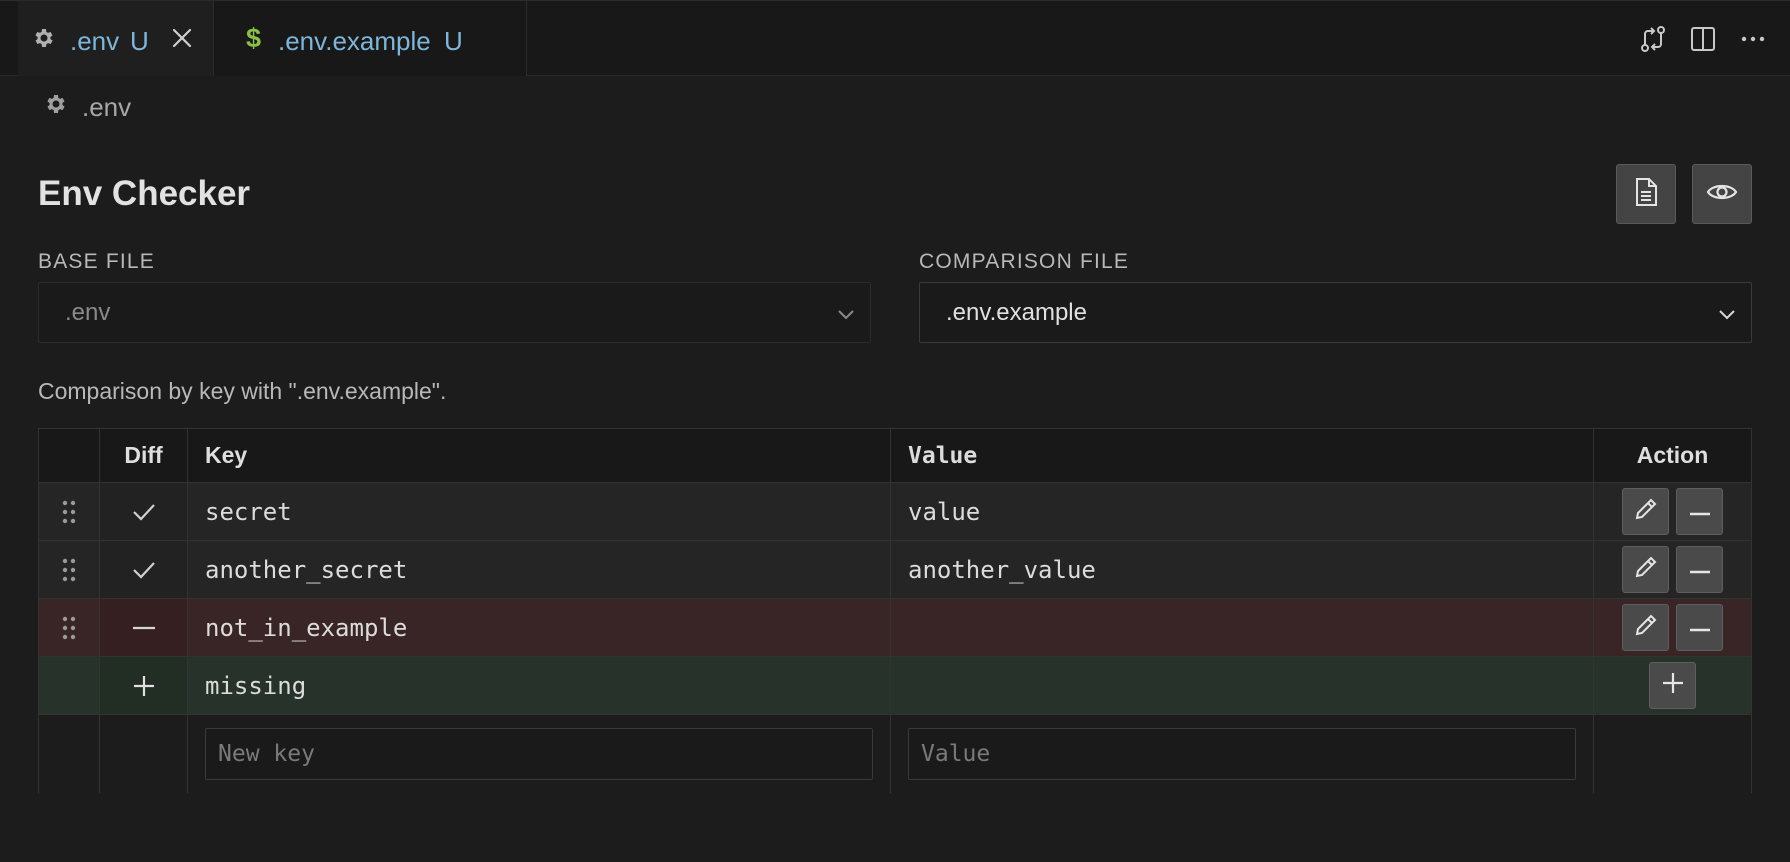 Image resolution: width=1790 pixels, height=862 pixels. Describe the element at coordinates (354, 41) in the screenshot. I see `tab-label: .env.example` at that location.